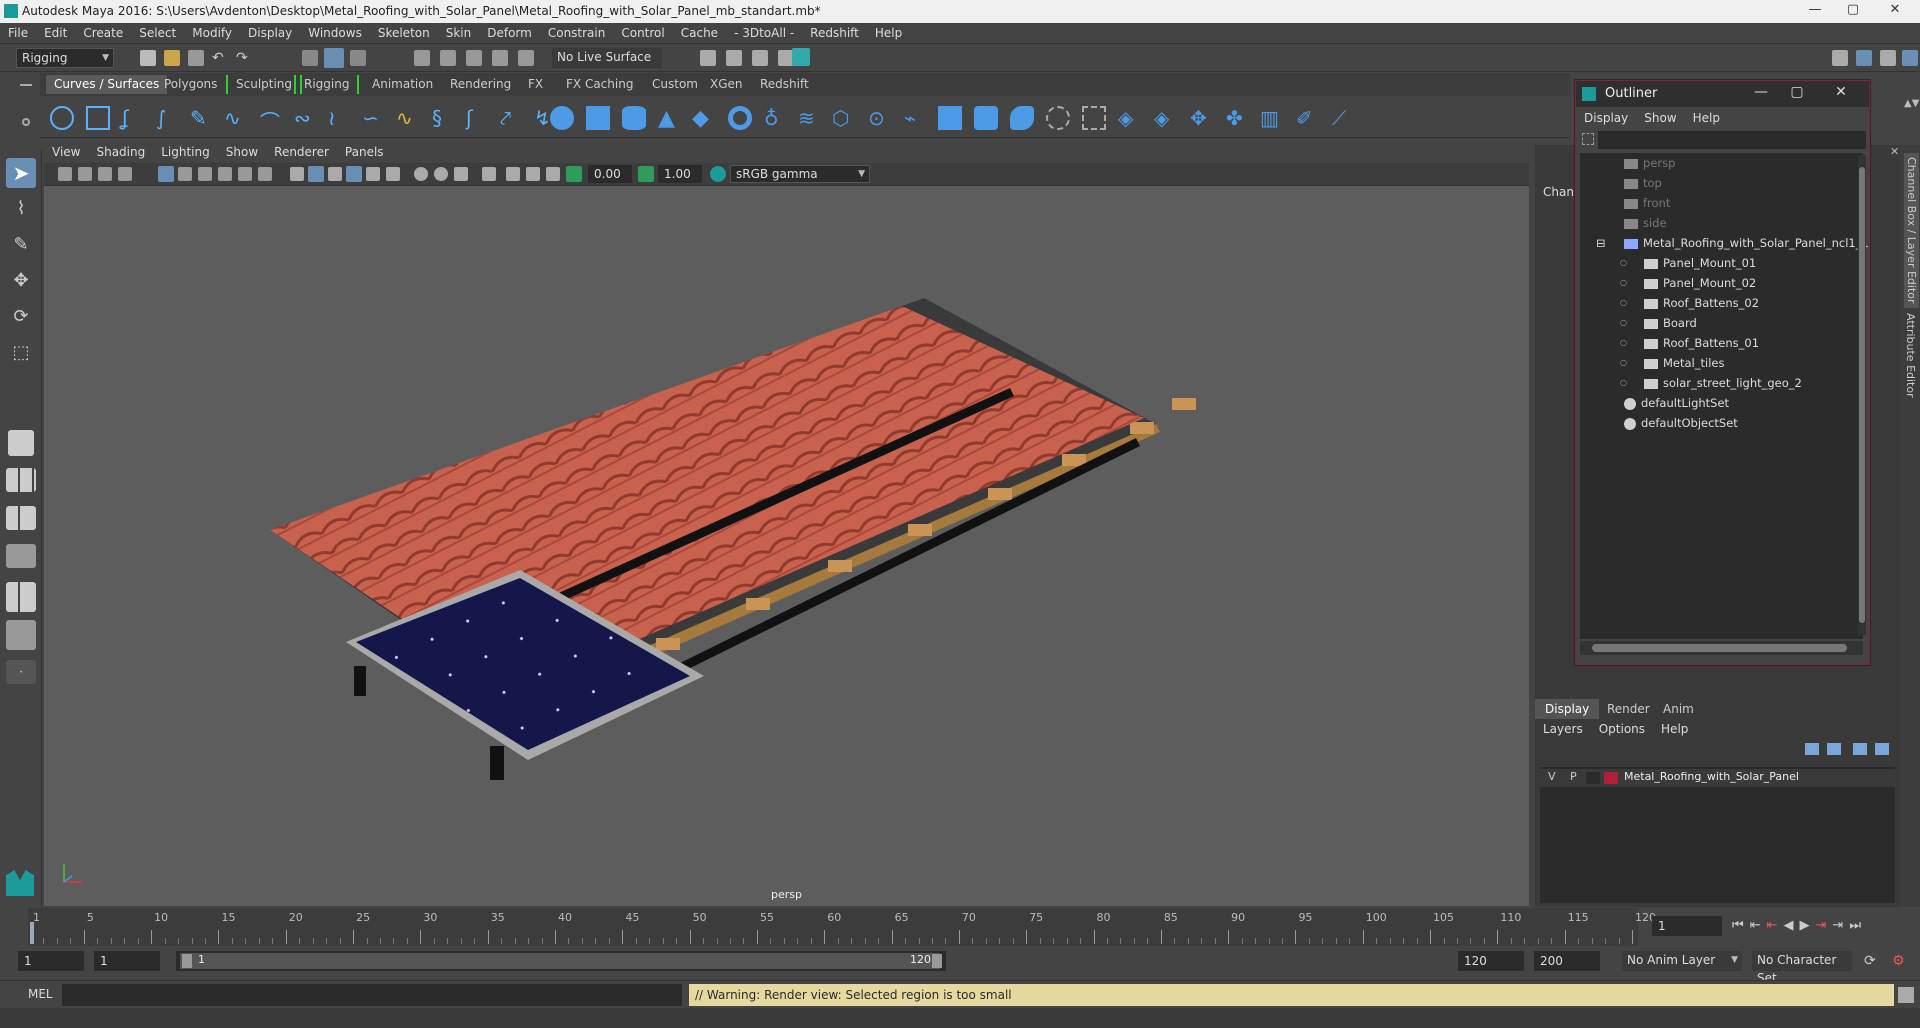  I want to click on character-set-dropdown: No Character Set, so click(1802, 968).